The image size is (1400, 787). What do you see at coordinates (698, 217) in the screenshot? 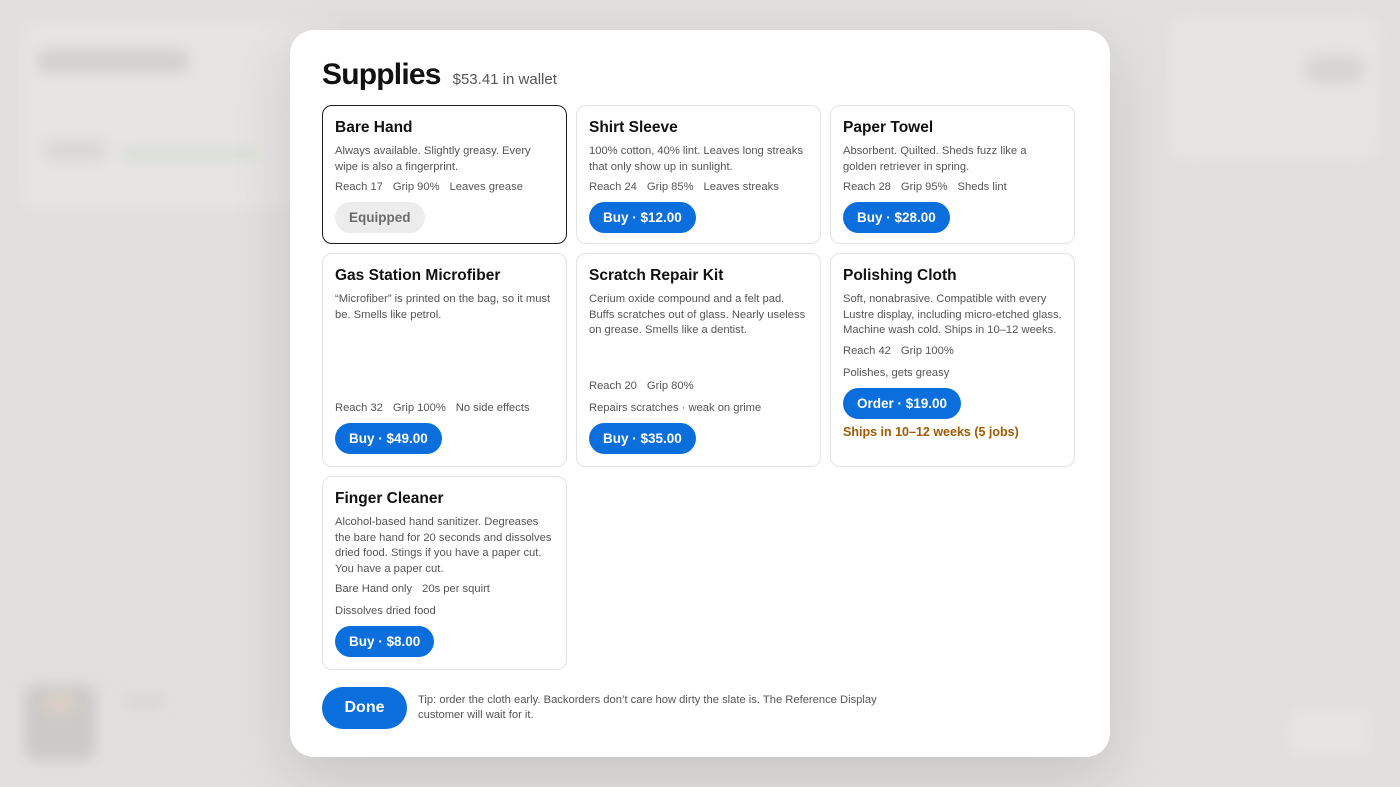
I see `supply-actions: Buy · $12.00` at bounding box center [698, 217].